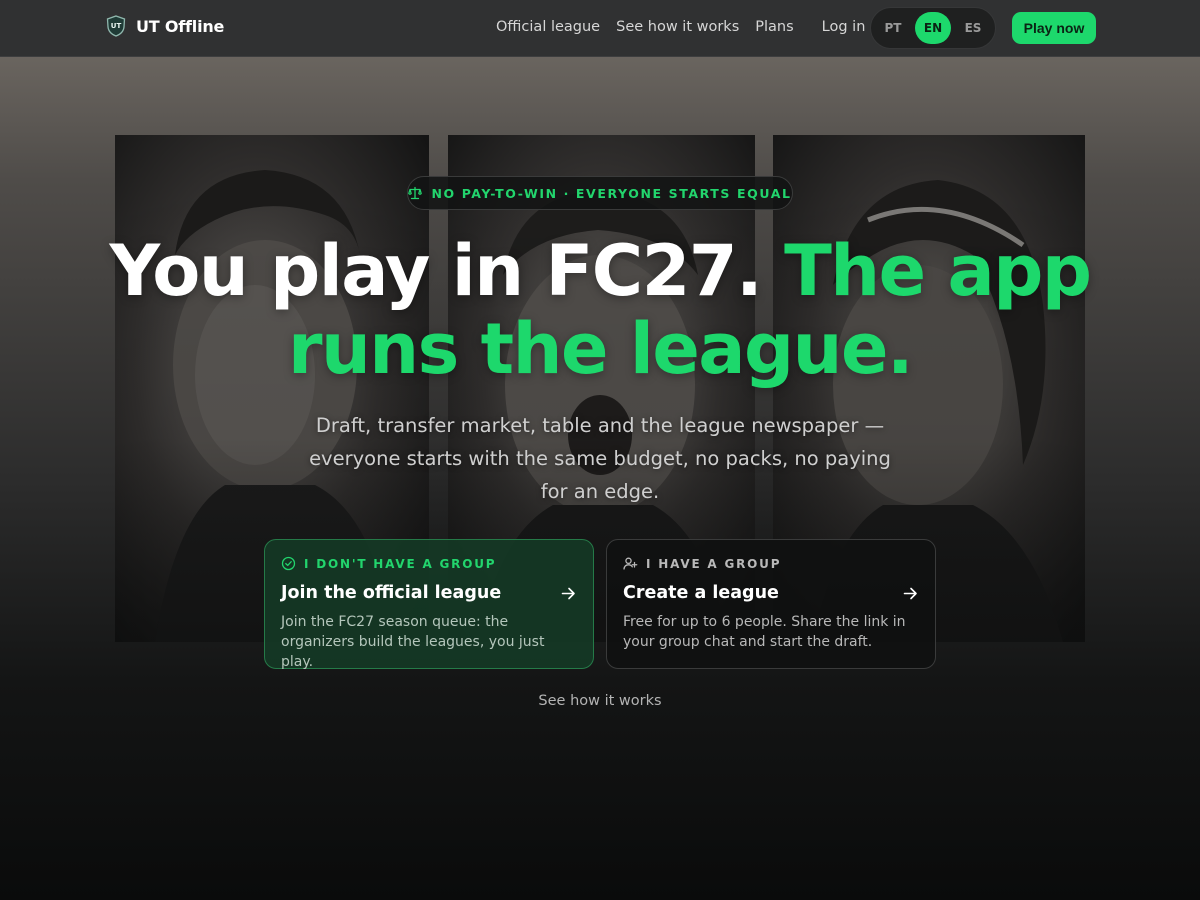 The height and width of the screenshot is (900, 1200). What do you see at coordinates (180, 26) in the screenshot?
I see `brand-name: UT Offline` at bounding box center [180, 26].